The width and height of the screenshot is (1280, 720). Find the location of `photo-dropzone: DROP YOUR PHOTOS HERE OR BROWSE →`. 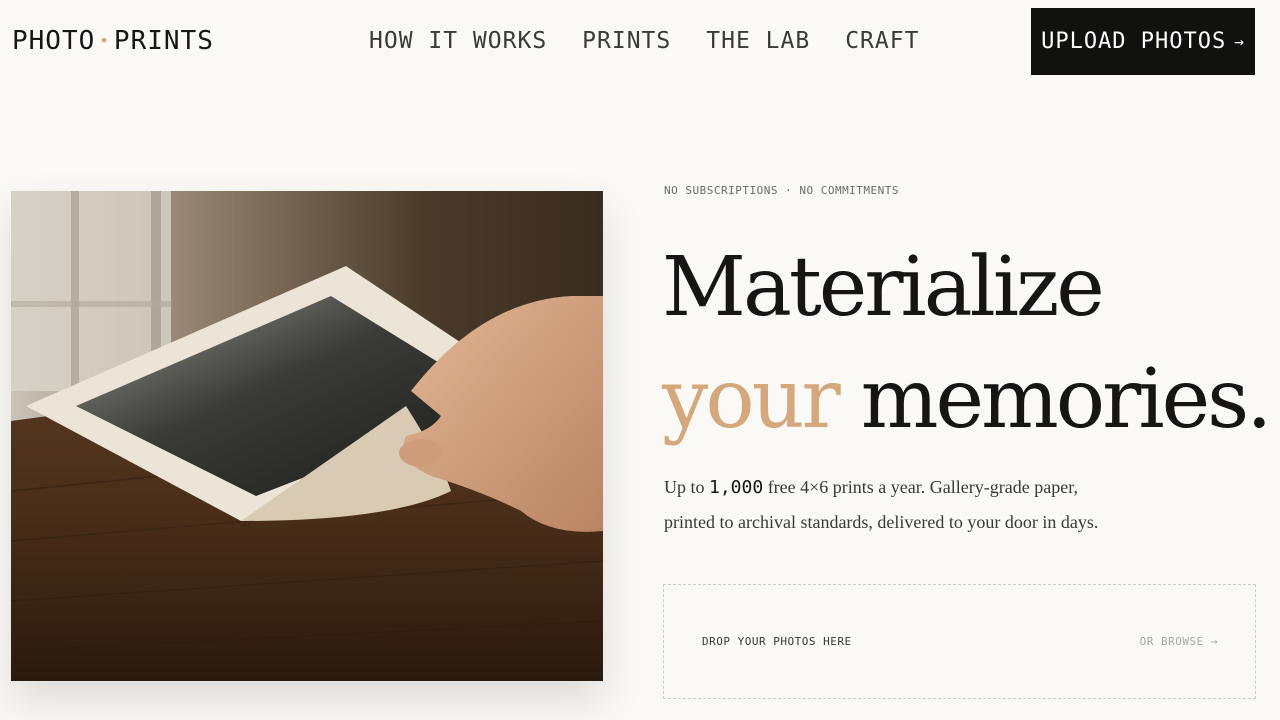

photo-dropzone: DROP YOUR PHOTOS HERE OR BROWSE → is located at coordinates (959, 641).